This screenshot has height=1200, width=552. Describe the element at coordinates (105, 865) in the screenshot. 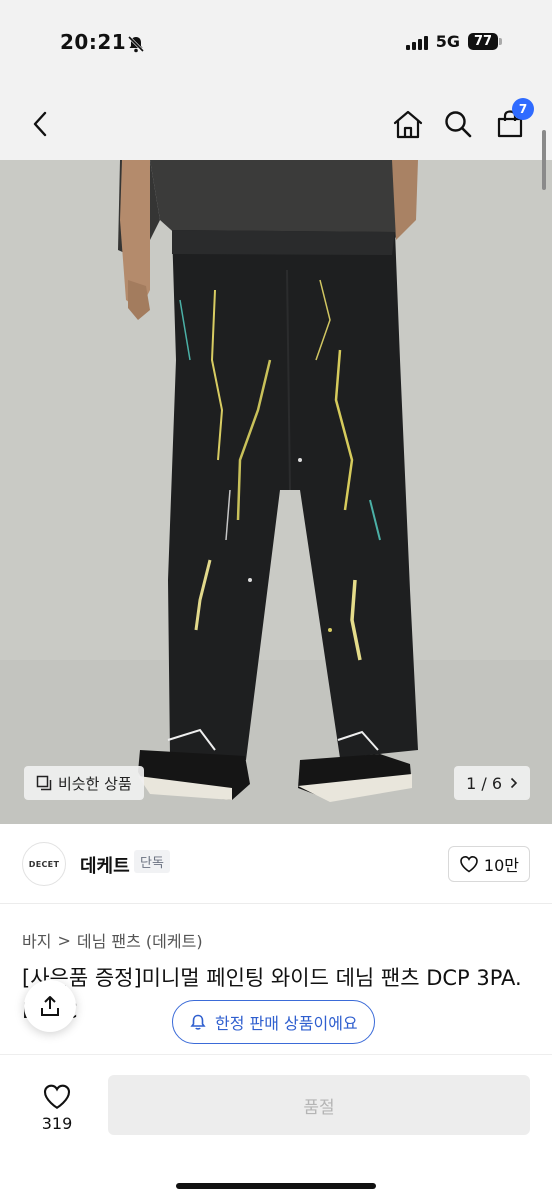

I see `brand-name: 데케트` at that location.